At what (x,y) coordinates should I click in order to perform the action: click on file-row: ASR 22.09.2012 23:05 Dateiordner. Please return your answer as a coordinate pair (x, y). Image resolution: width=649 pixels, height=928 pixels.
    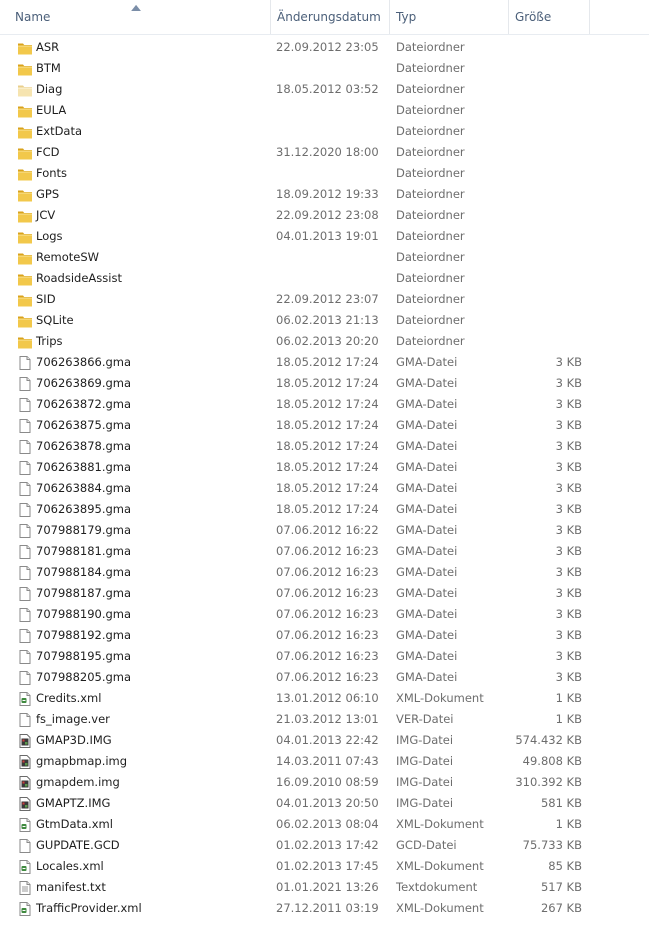
    Looking at the image, I should click on (324, 47).